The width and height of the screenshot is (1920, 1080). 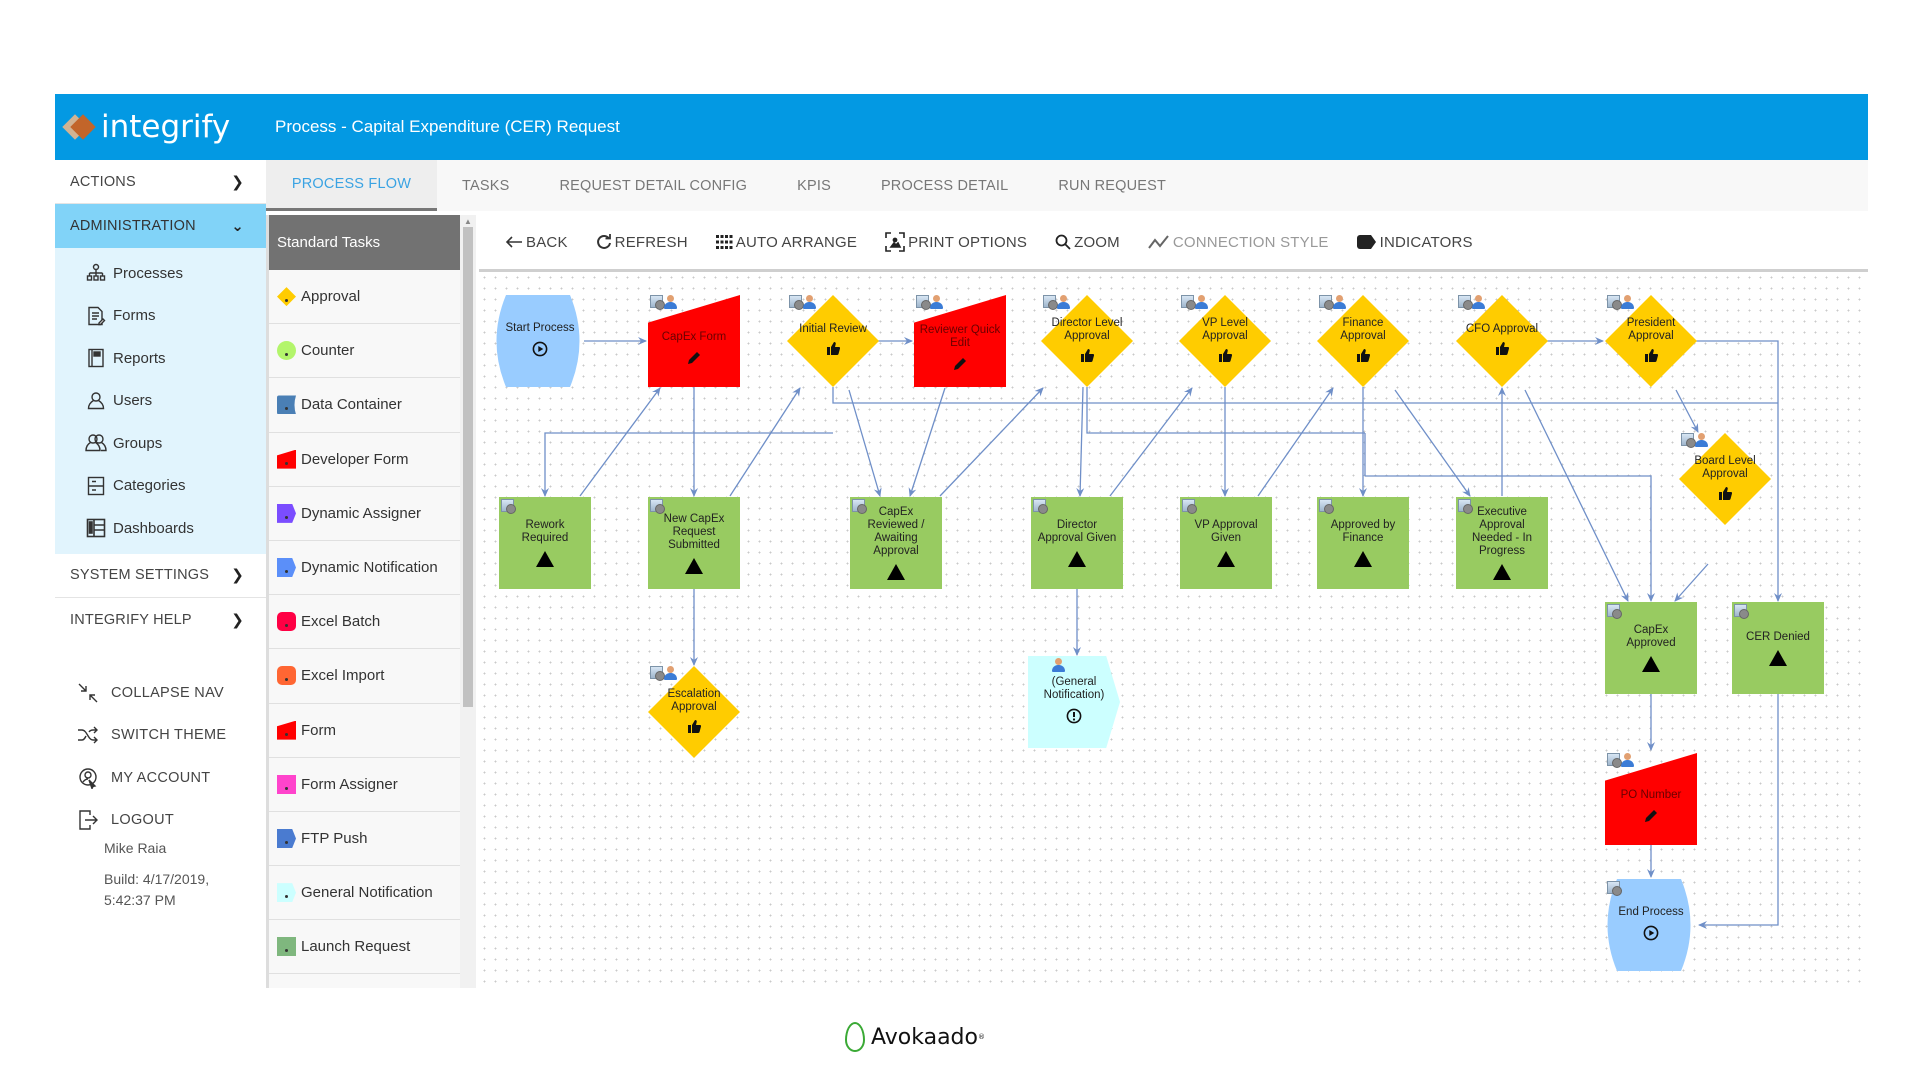 I want to click on my-account-button: MY ACCOUNT, so click(x=160, y=778).